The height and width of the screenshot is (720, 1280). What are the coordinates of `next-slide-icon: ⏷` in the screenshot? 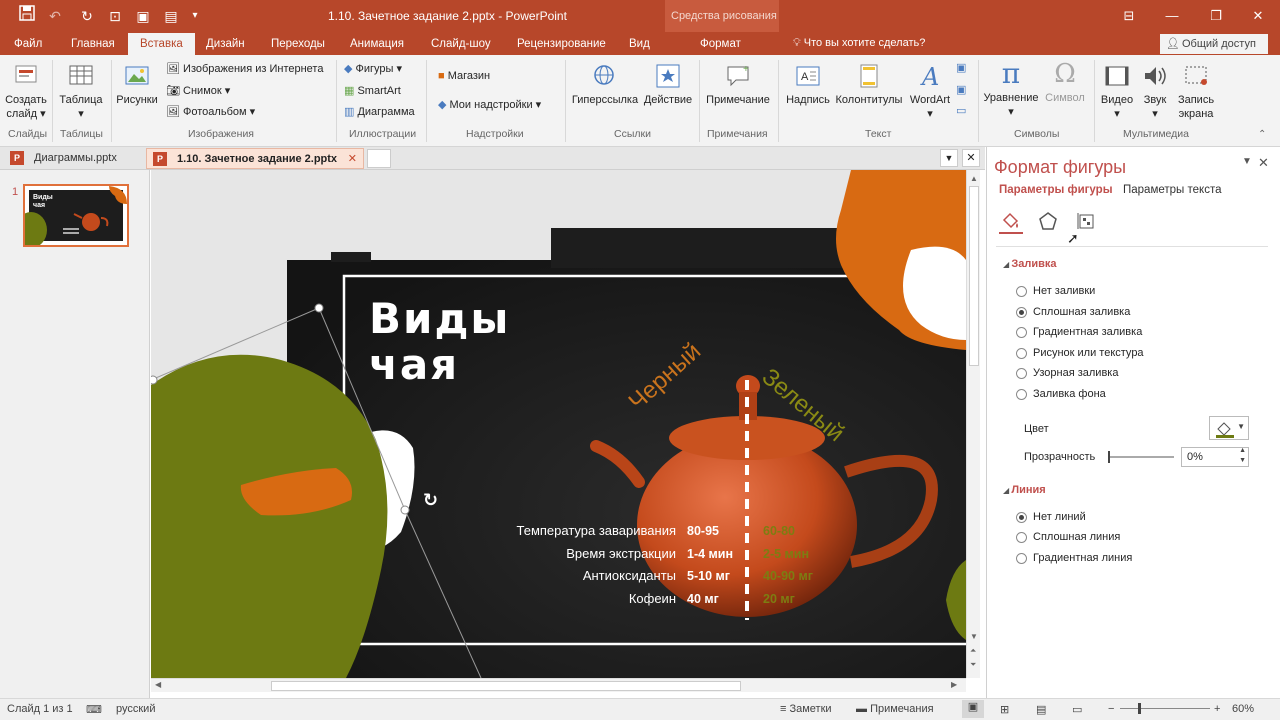 It's located at (973, 665).